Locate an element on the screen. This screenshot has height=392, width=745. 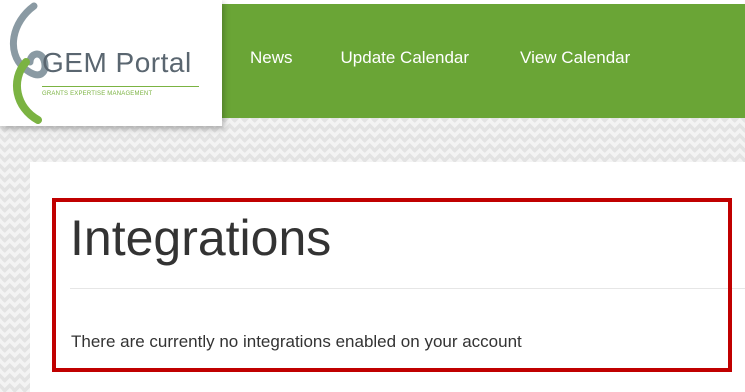
nav-update-calendar-link: Update Calendar is located at coordinates (405, 58).